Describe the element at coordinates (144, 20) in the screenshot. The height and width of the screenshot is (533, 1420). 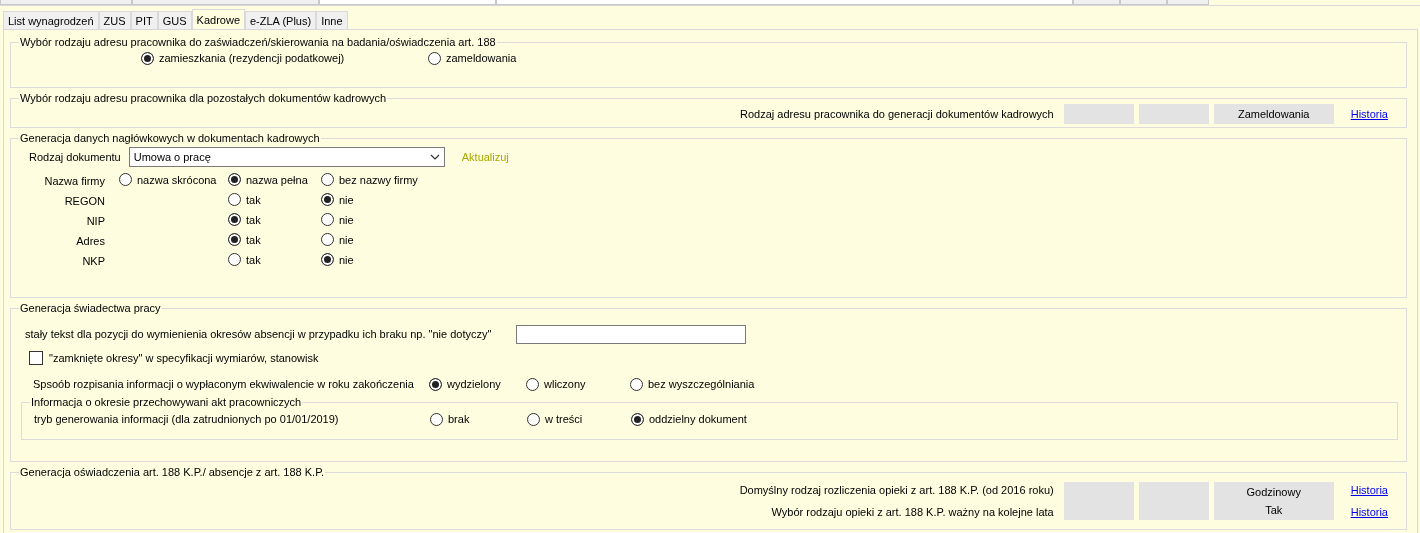
I see `tab: PIT` at that location.